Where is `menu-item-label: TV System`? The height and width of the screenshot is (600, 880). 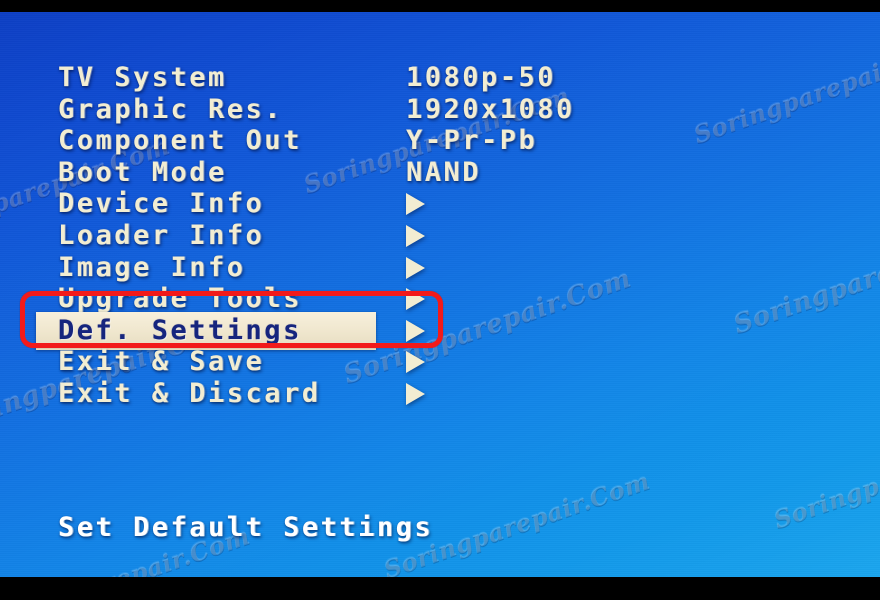
menu-item-label: TV System is located at coordinates (142, 77).